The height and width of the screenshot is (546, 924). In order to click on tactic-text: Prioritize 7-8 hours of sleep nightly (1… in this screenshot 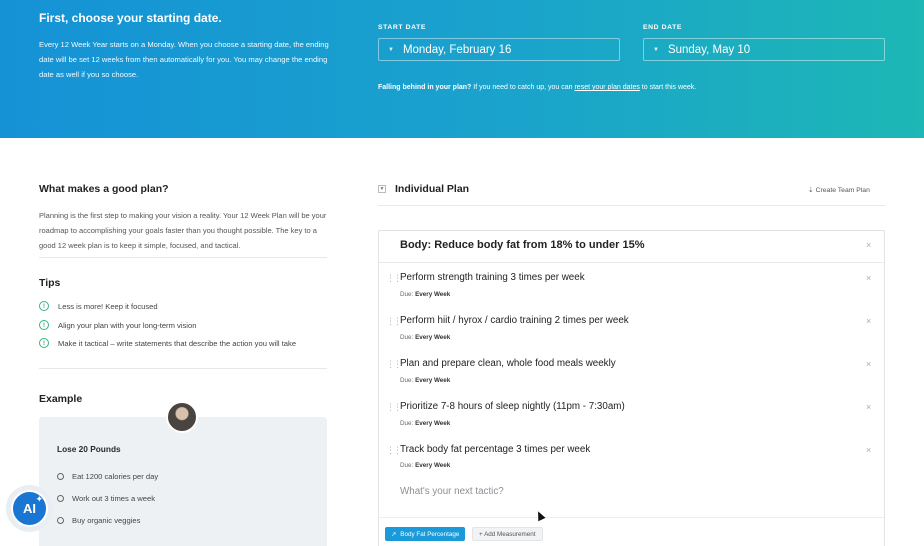, I will do `click(512, 406)`.